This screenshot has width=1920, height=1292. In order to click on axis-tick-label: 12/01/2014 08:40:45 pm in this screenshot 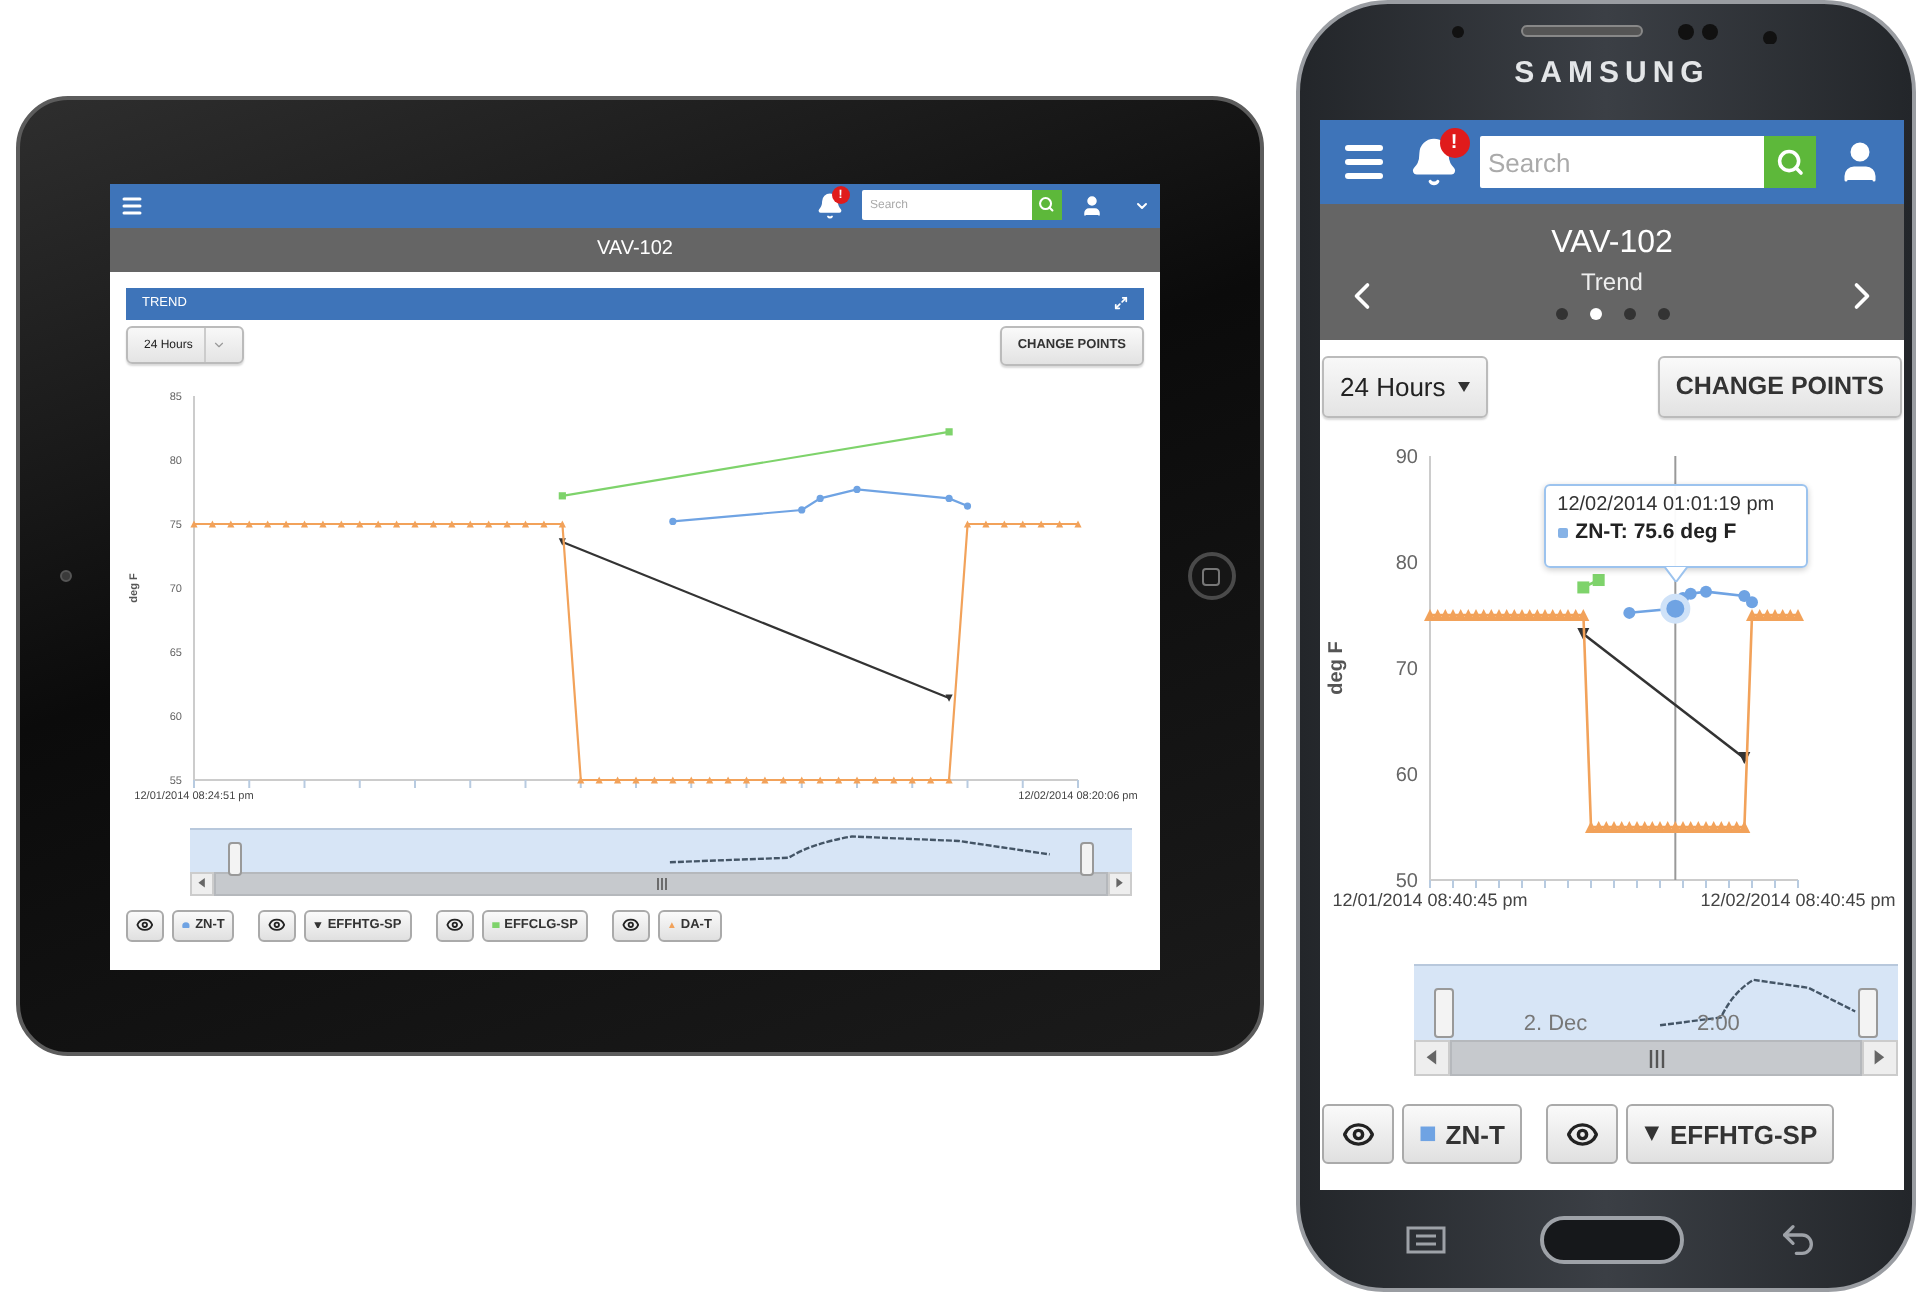, I will do `click(1430, 900)`.